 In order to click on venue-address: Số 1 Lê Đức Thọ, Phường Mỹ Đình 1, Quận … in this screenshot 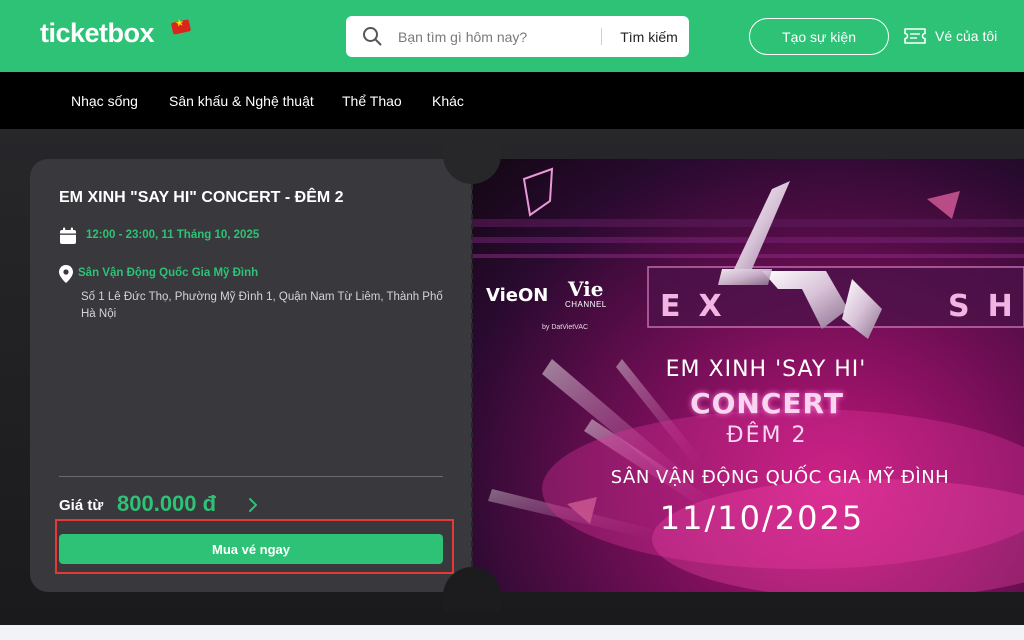, I will do `click(262, 305)`.